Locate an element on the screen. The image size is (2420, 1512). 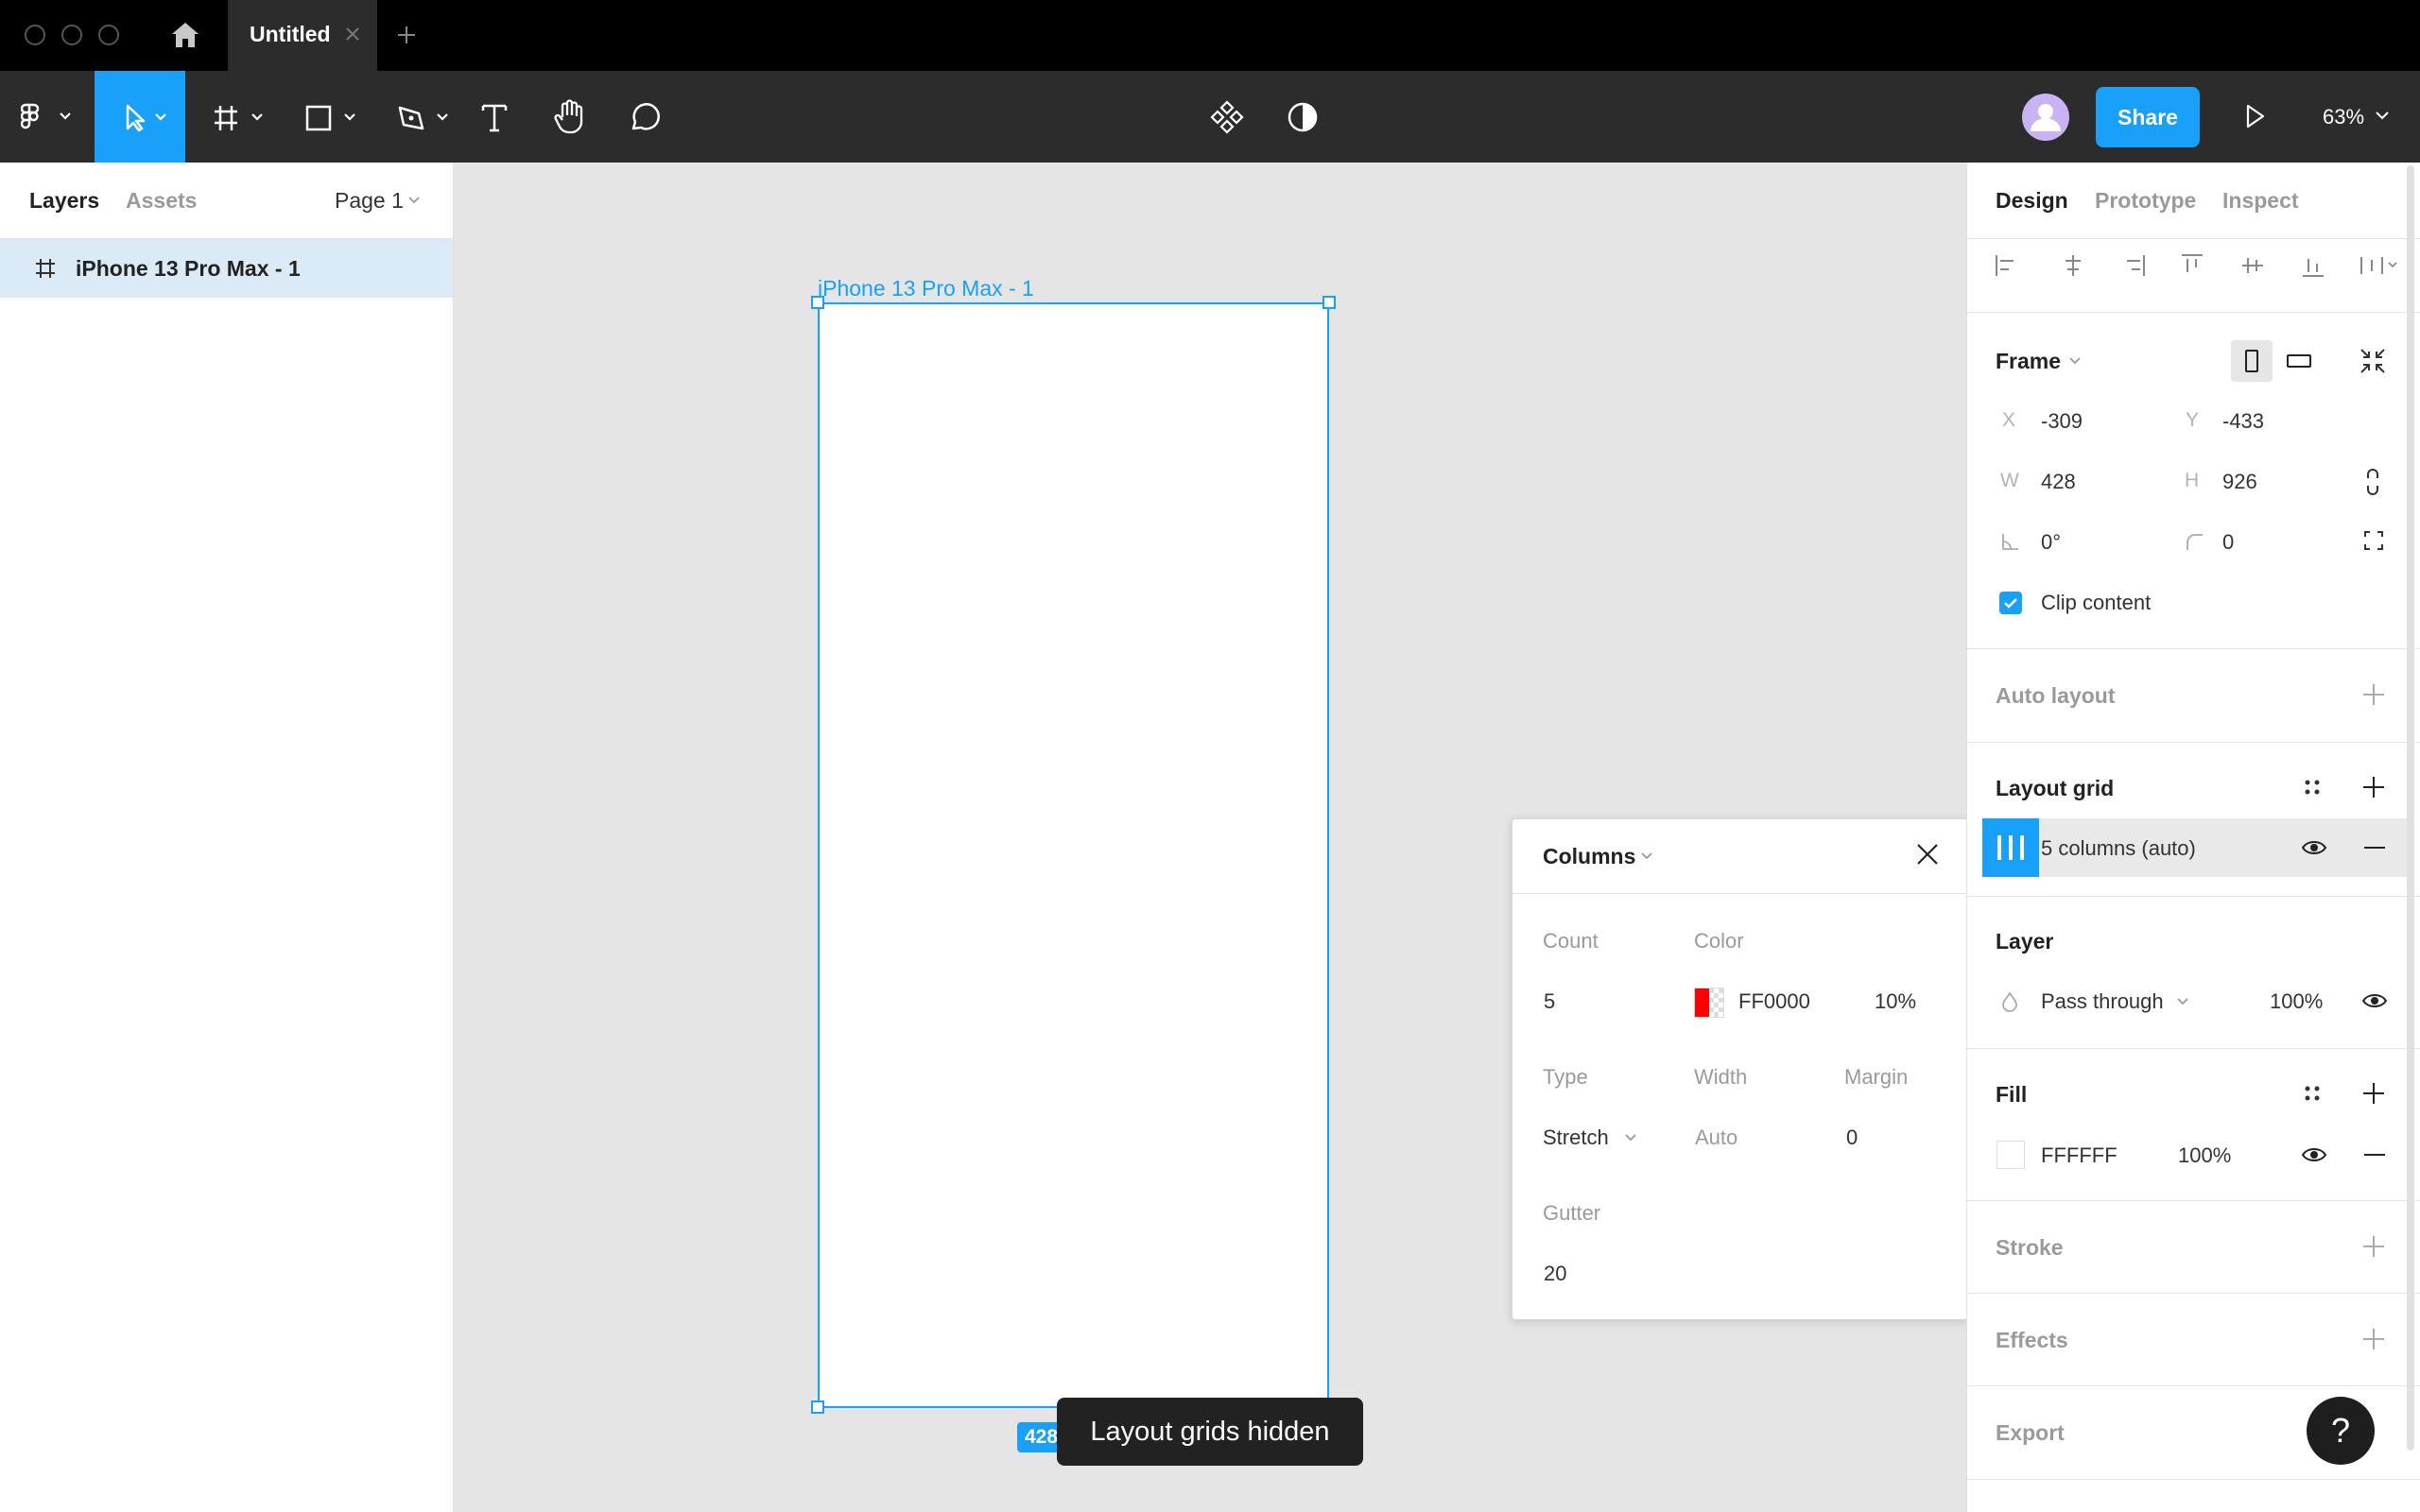
clip-content-checkbox is located at coordinates (2010, 603).